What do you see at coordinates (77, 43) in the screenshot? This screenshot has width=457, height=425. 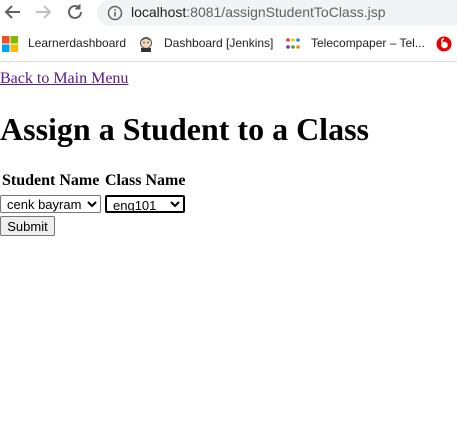 I see `bookmark-label: Learnerdashboard` at bounding box center [77, 43].